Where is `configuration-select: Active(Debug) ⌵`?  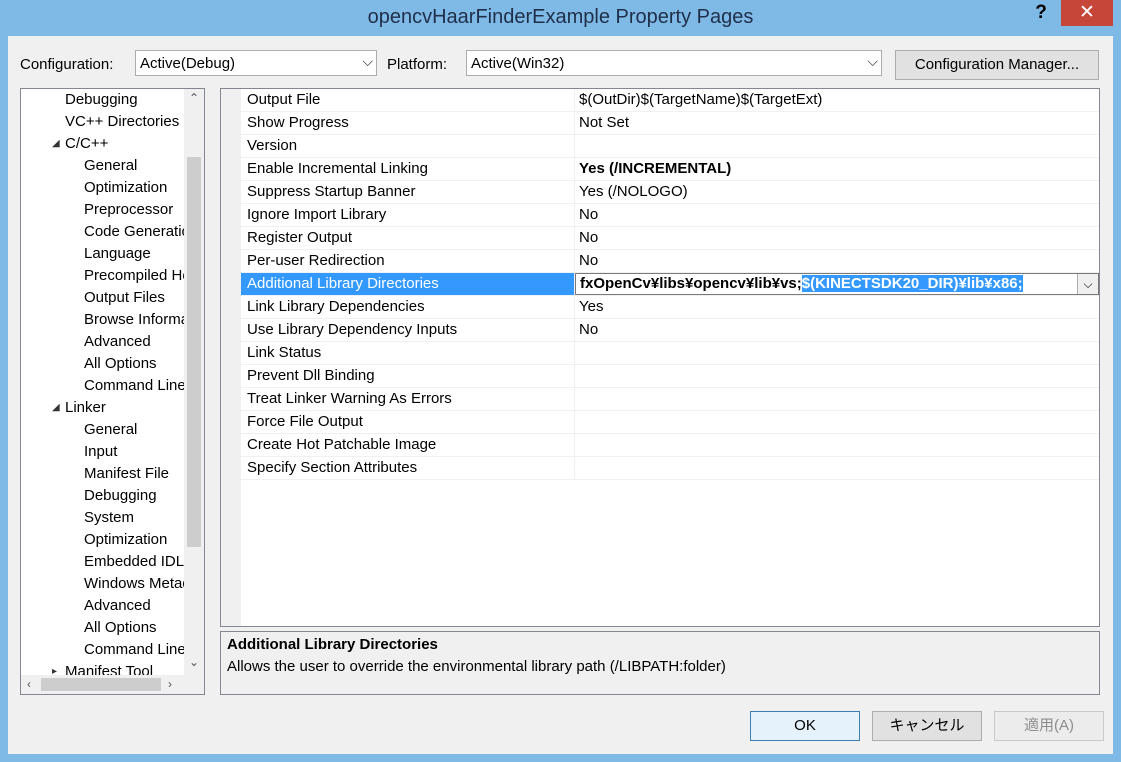
configuration-select: Active(Debug) ⌵ is located at coordinates (256, 63).